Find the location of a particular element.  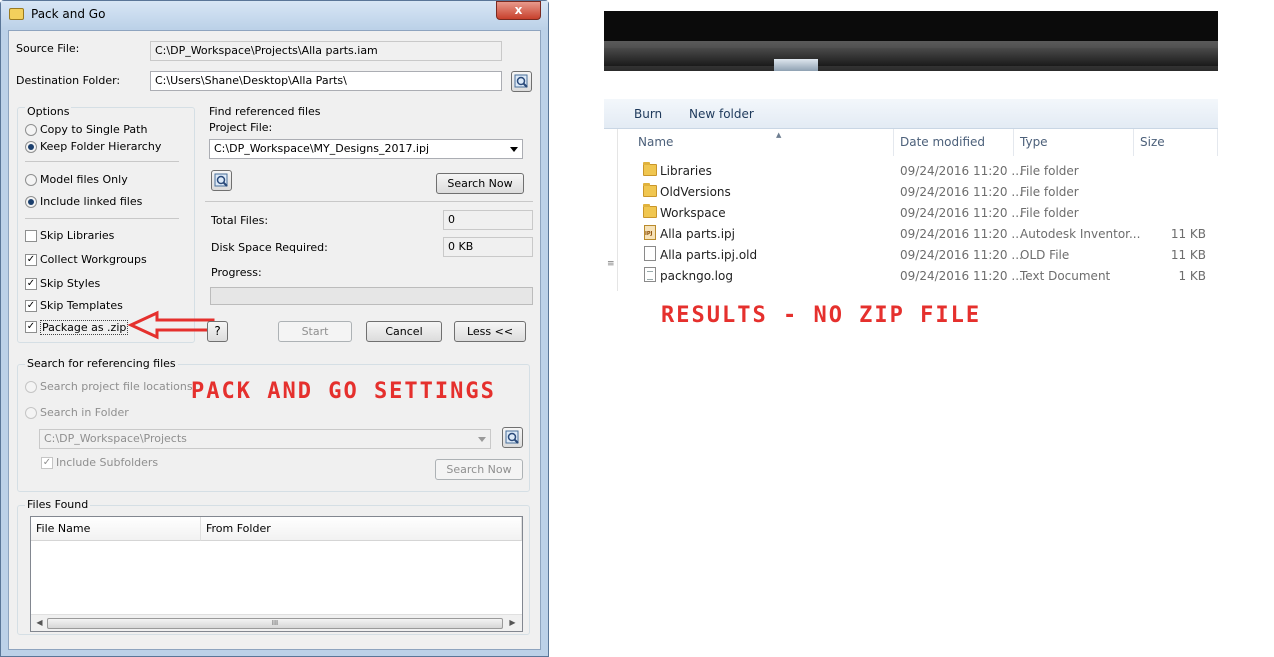

skip-styles-label: Skip Styles is located at coordinates (70, 283).